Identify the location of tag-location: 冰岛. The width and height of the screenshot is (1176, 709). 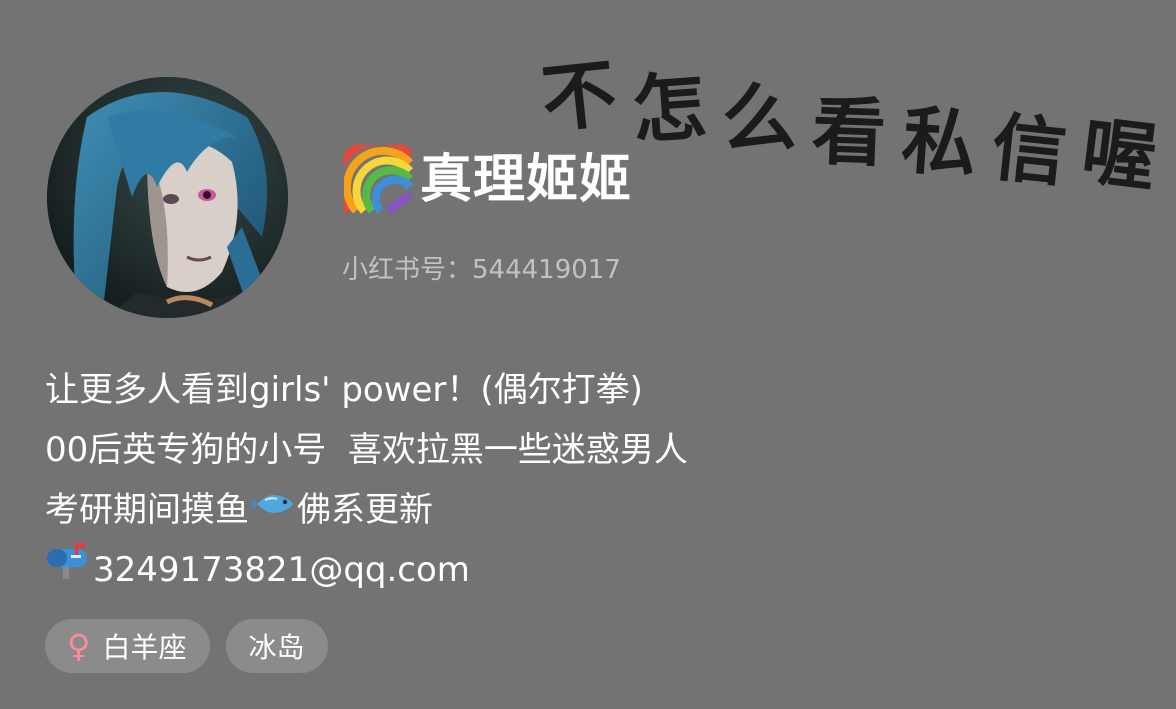
(277, 646).